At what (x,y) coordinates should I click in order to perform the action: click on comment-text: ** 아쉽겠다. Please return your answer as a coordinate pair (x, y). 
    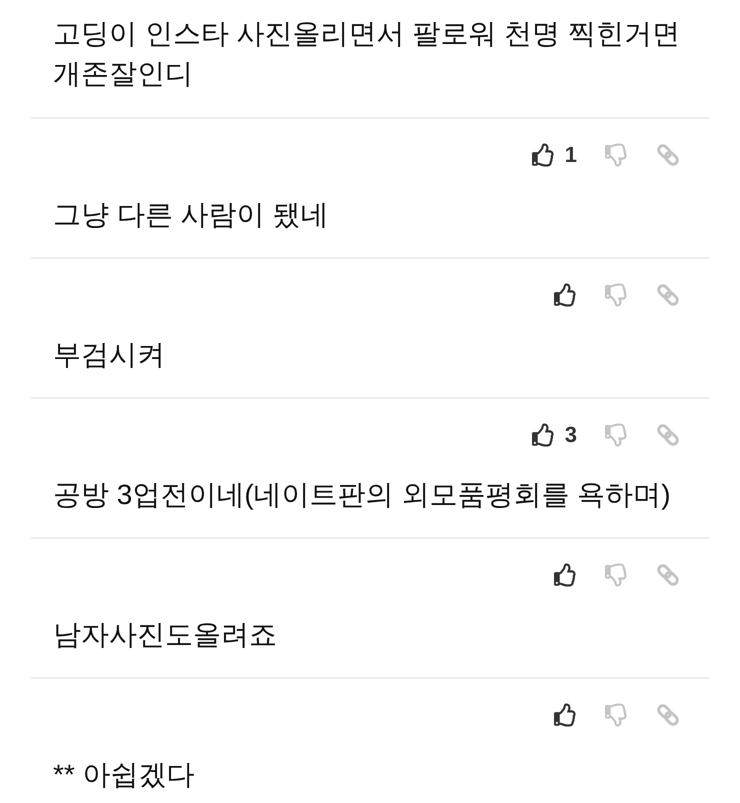
    Looking at the image, I should click on (124, 775).